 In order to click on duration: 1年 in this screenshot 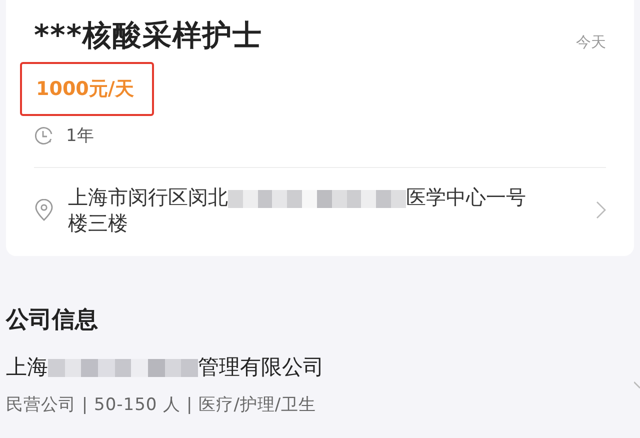, I will do `click(80, 136)`.